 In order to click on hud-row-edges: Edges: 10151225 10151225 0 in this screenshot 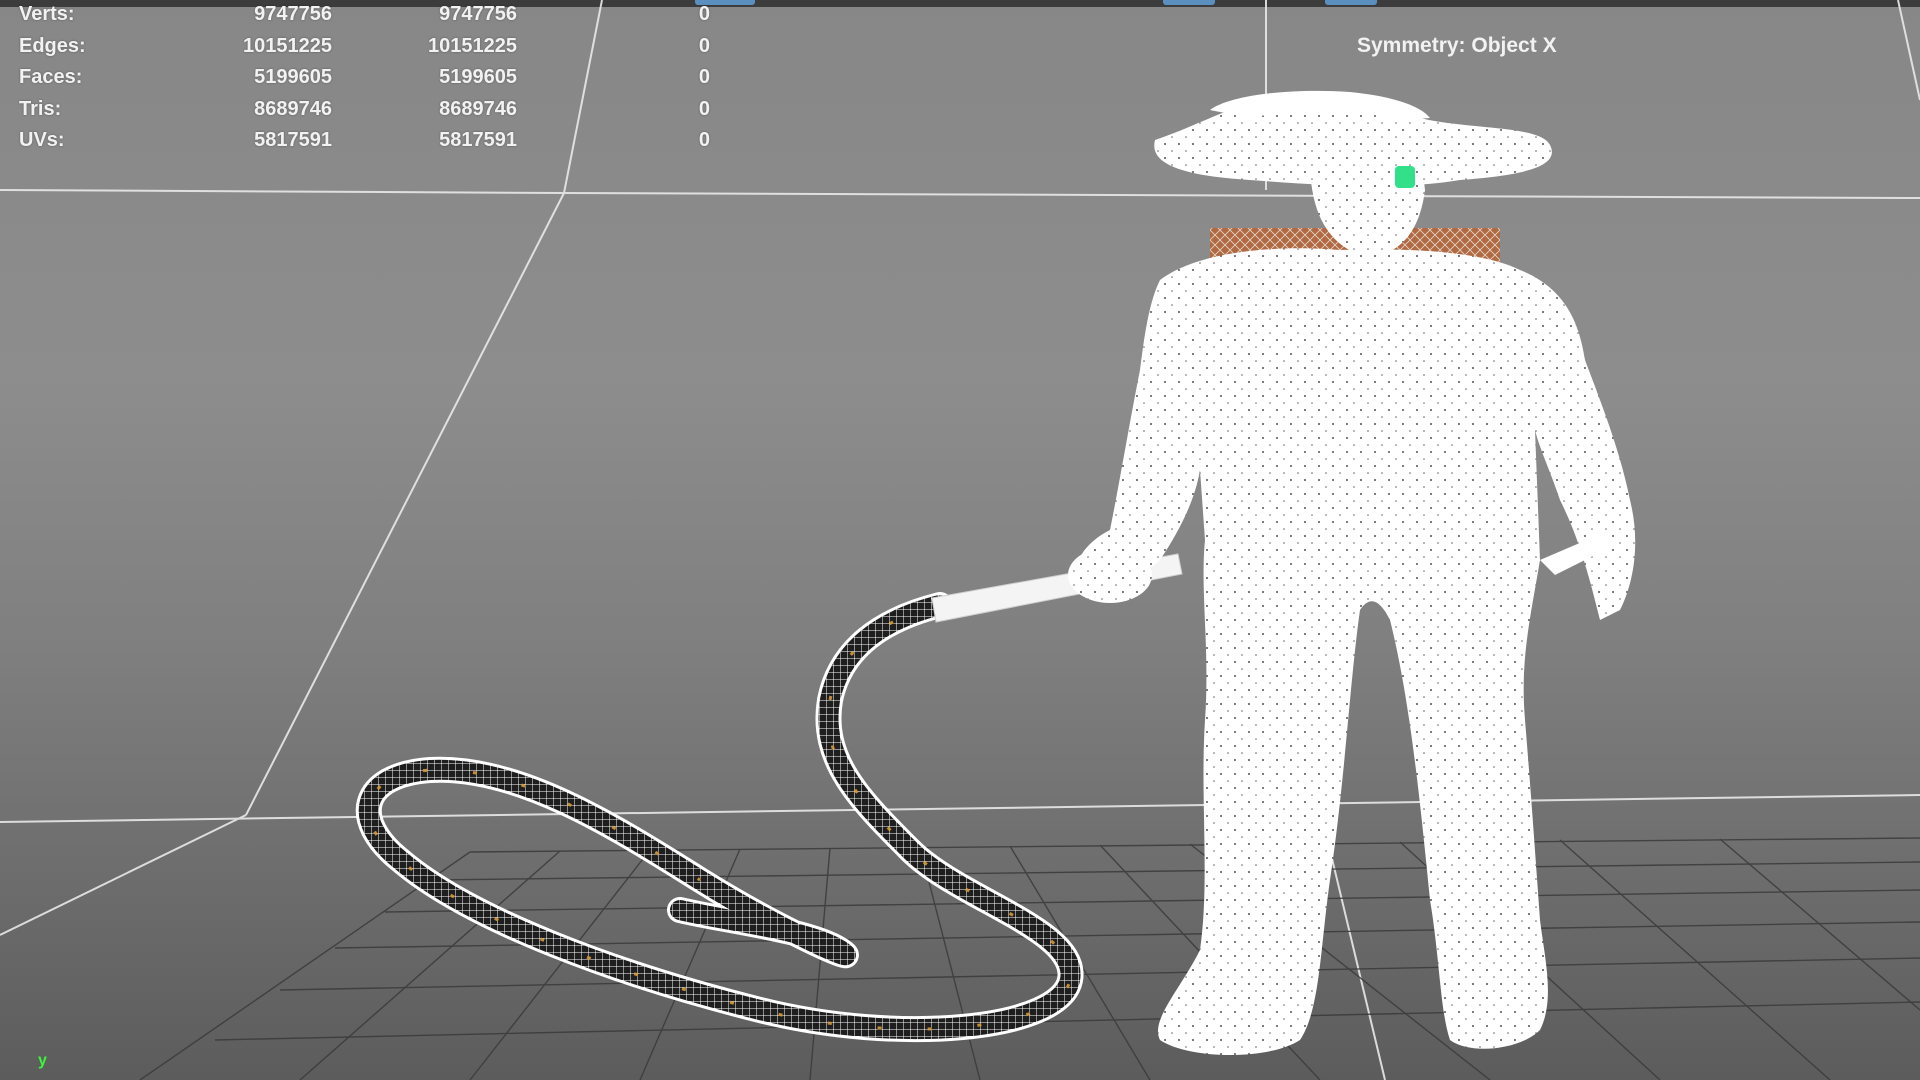, I will do `click(380, 49)`.